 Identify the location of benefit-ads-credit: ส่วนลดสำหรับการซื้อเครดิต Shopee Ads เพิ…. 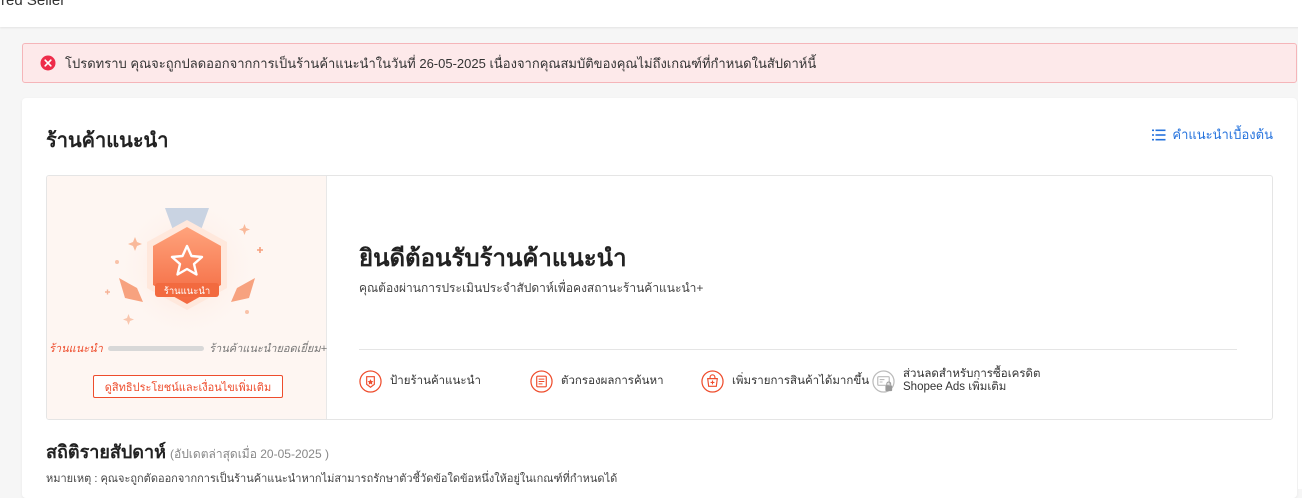
(957, 381).